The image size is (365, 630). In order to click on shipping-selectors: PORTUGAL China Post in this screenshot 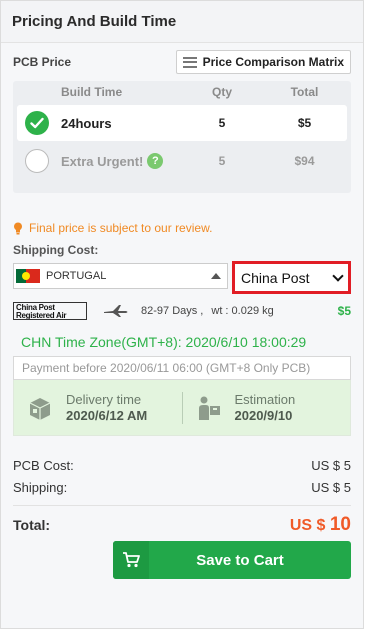, I will do `click(182, 277)`.